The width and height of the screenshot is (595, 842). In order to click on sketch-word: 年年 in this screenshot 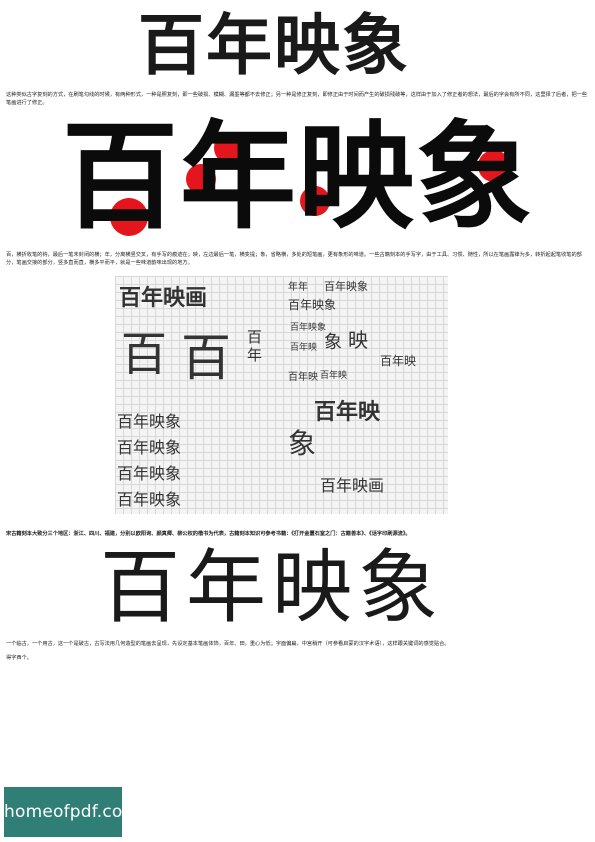, I will do `click(298, 287)`.